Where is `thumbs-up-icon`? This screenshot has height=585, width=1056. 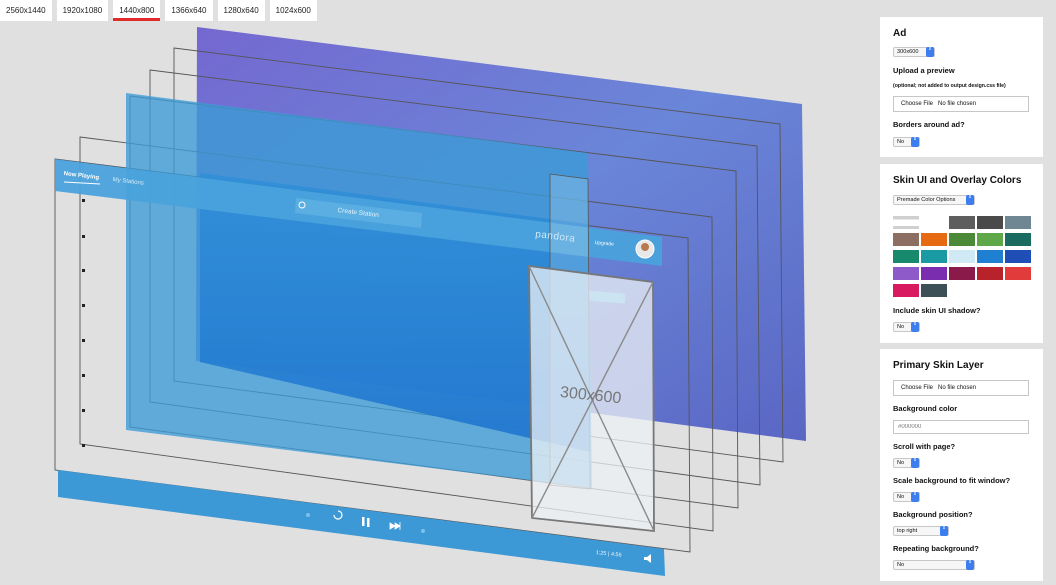 thumbs-up-icon is located at coordinates (423, 531).